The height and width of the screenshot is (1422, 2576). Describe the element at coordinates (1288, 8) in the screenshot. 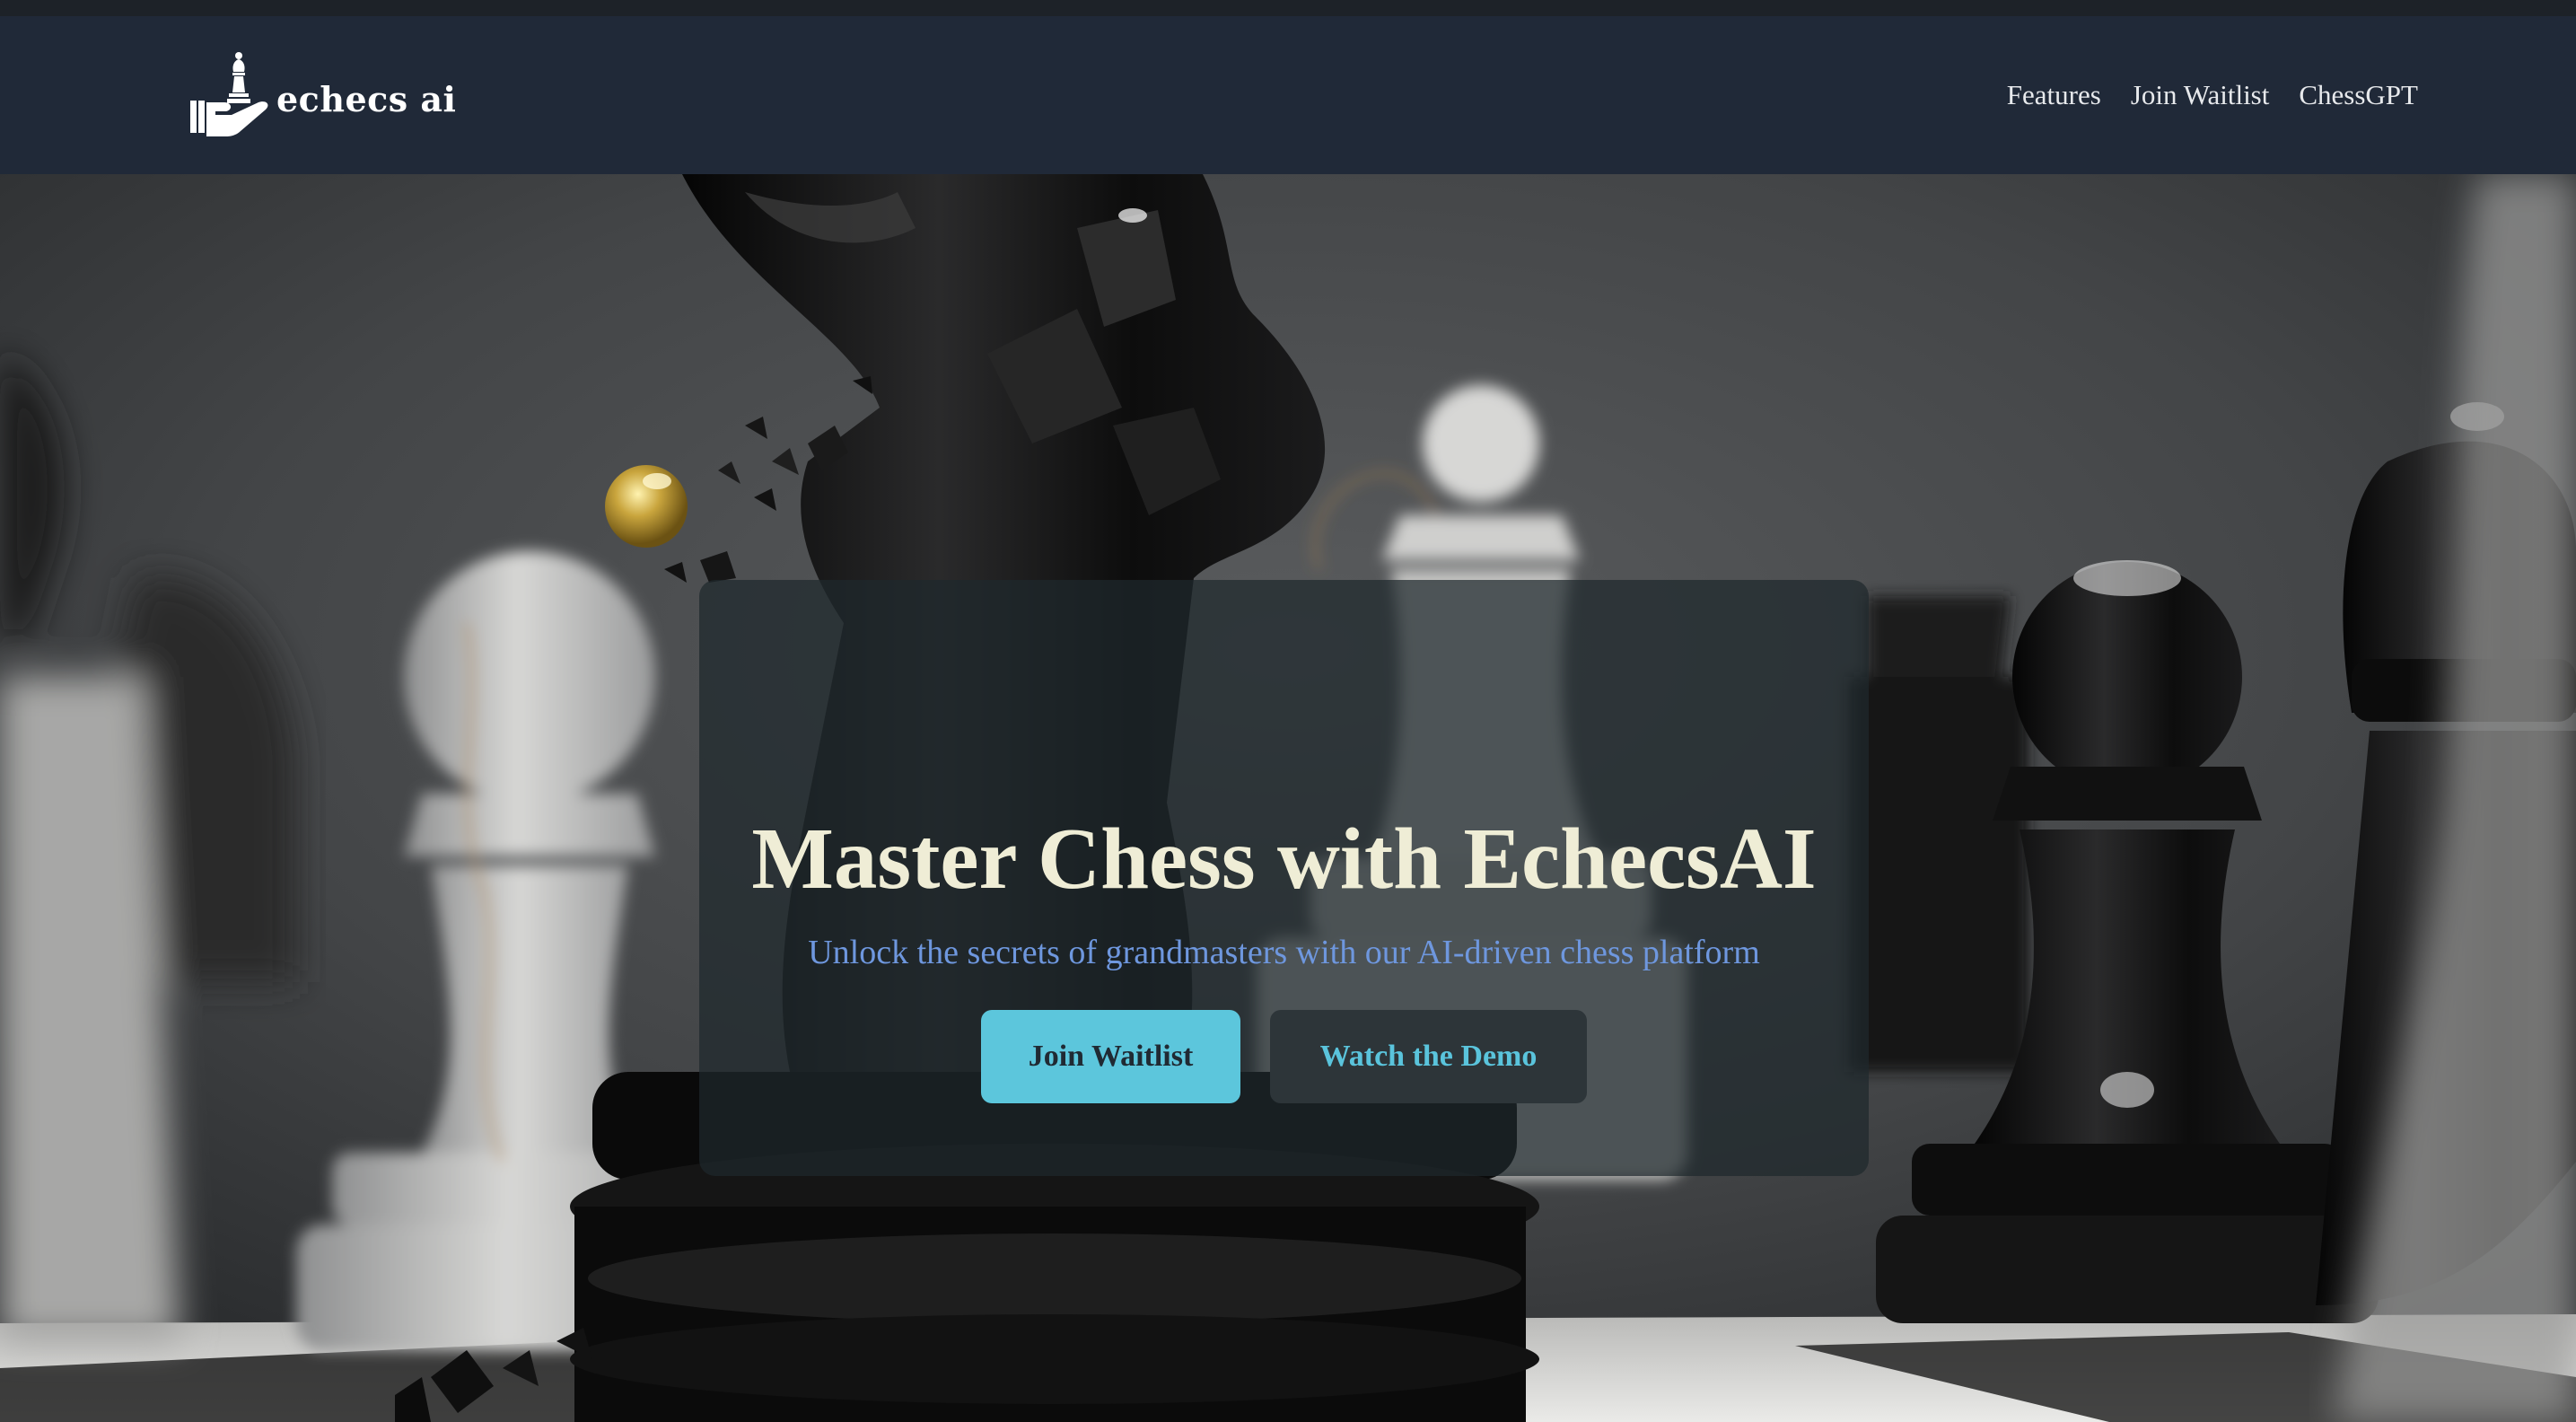

I see `top-strip` at that location.